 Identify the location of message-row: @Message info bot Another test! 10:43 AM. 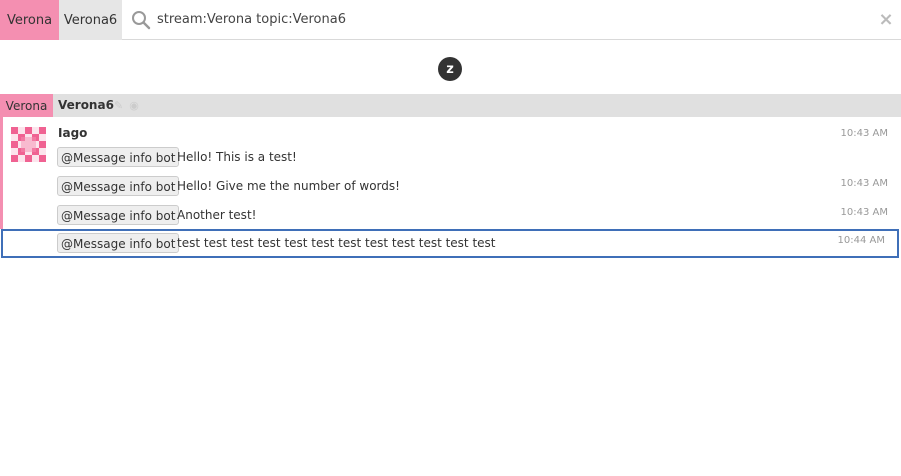
(452, 215).